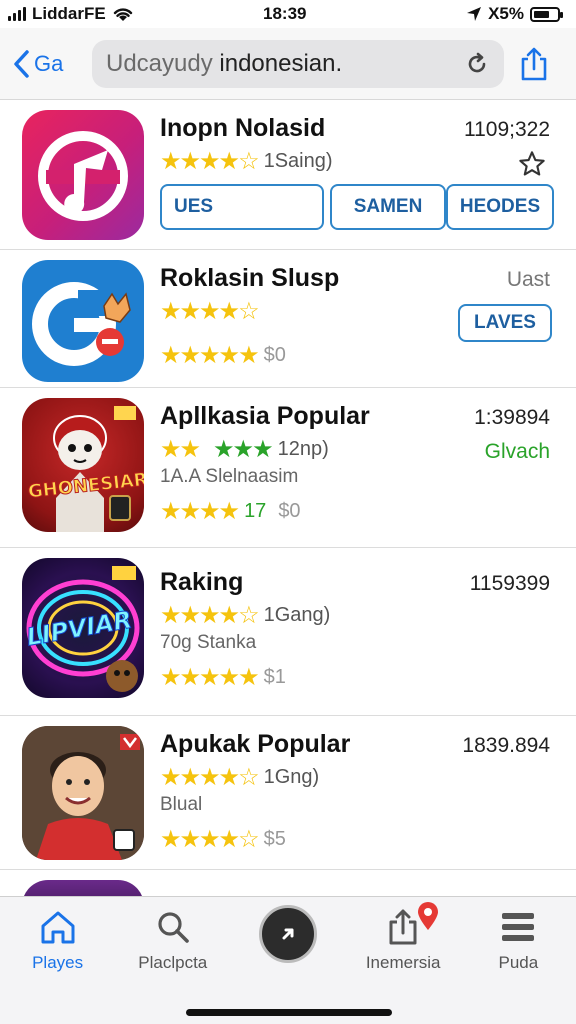 The height and width of the screenshot is (1024, 576). I want to click on battery-level, so click(542, 14).